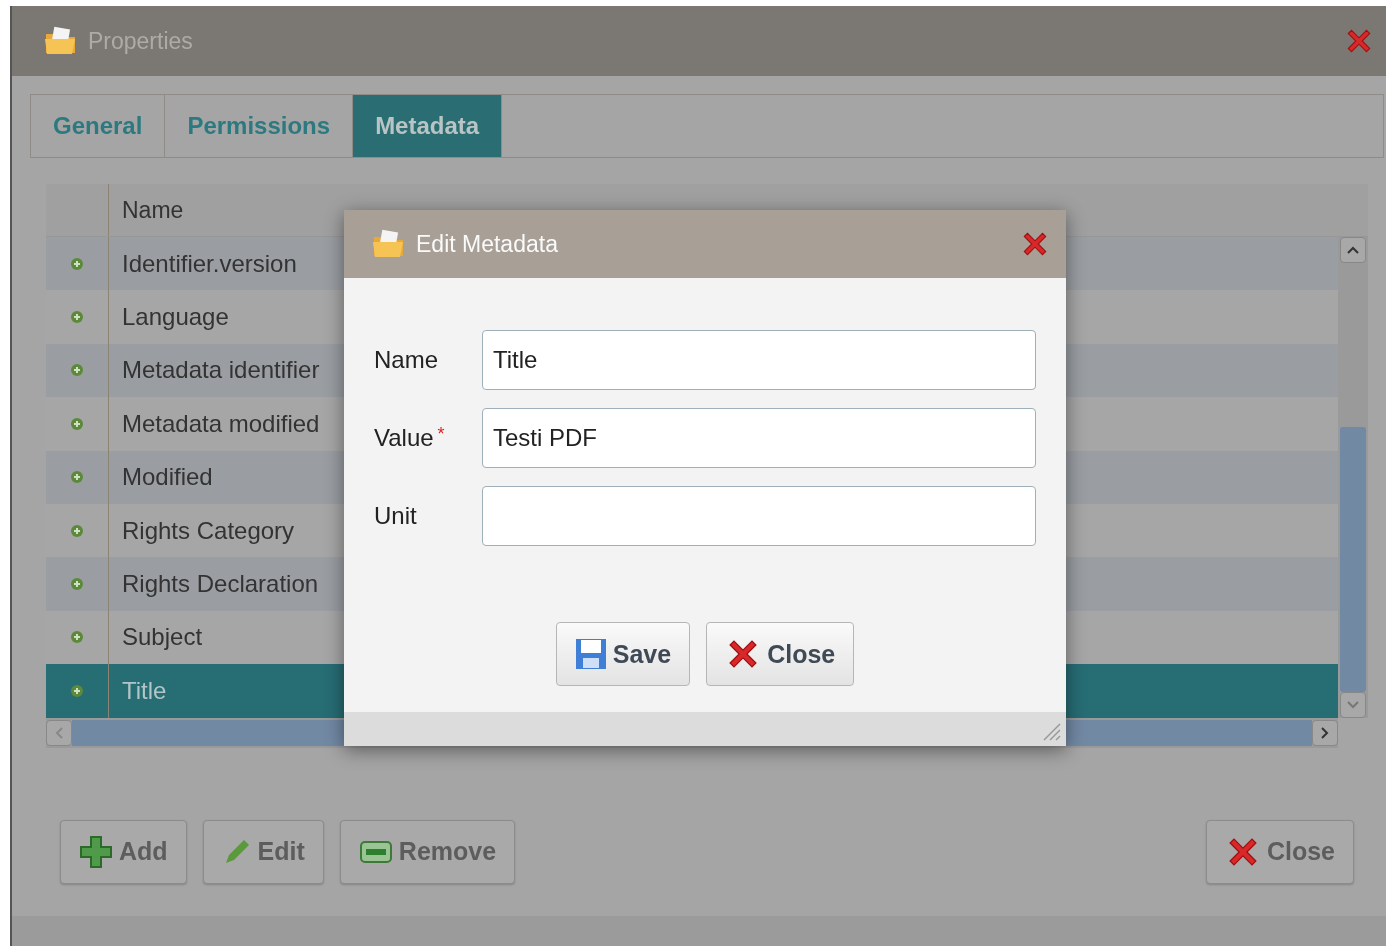 This screenshot has width=1386, height=946. What do you see at coordinates (487, 244) in the screenshot?
I see `dialog-title: Edit Metadata` at bounding box center [487, 244].